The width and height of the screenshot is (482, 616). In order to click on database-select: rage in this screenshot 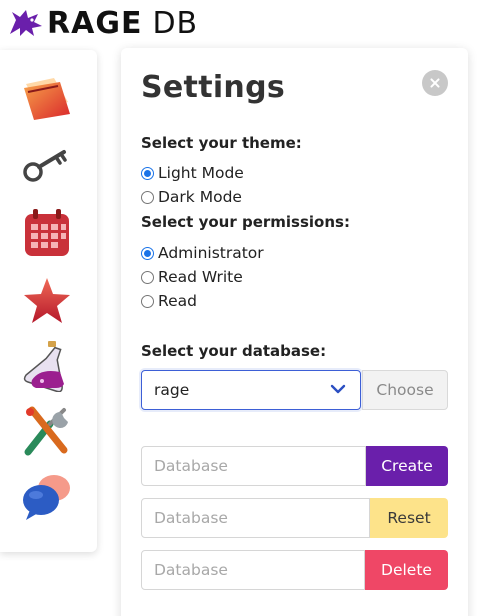, I will do `click(251, 390)`.